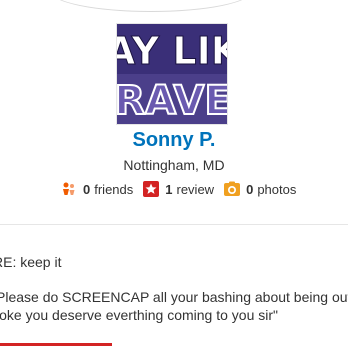  I want to click on avatar-image: AY LIK RAVE, so click(172, 74).